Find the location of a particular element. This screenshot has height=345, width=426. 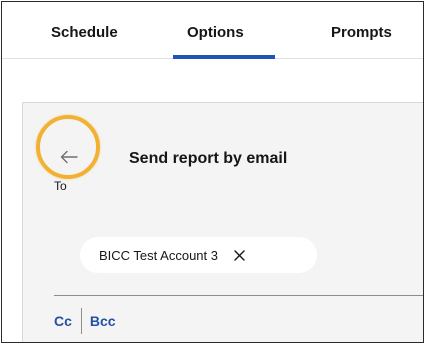

close-icon is located at coordinates (239, 255).